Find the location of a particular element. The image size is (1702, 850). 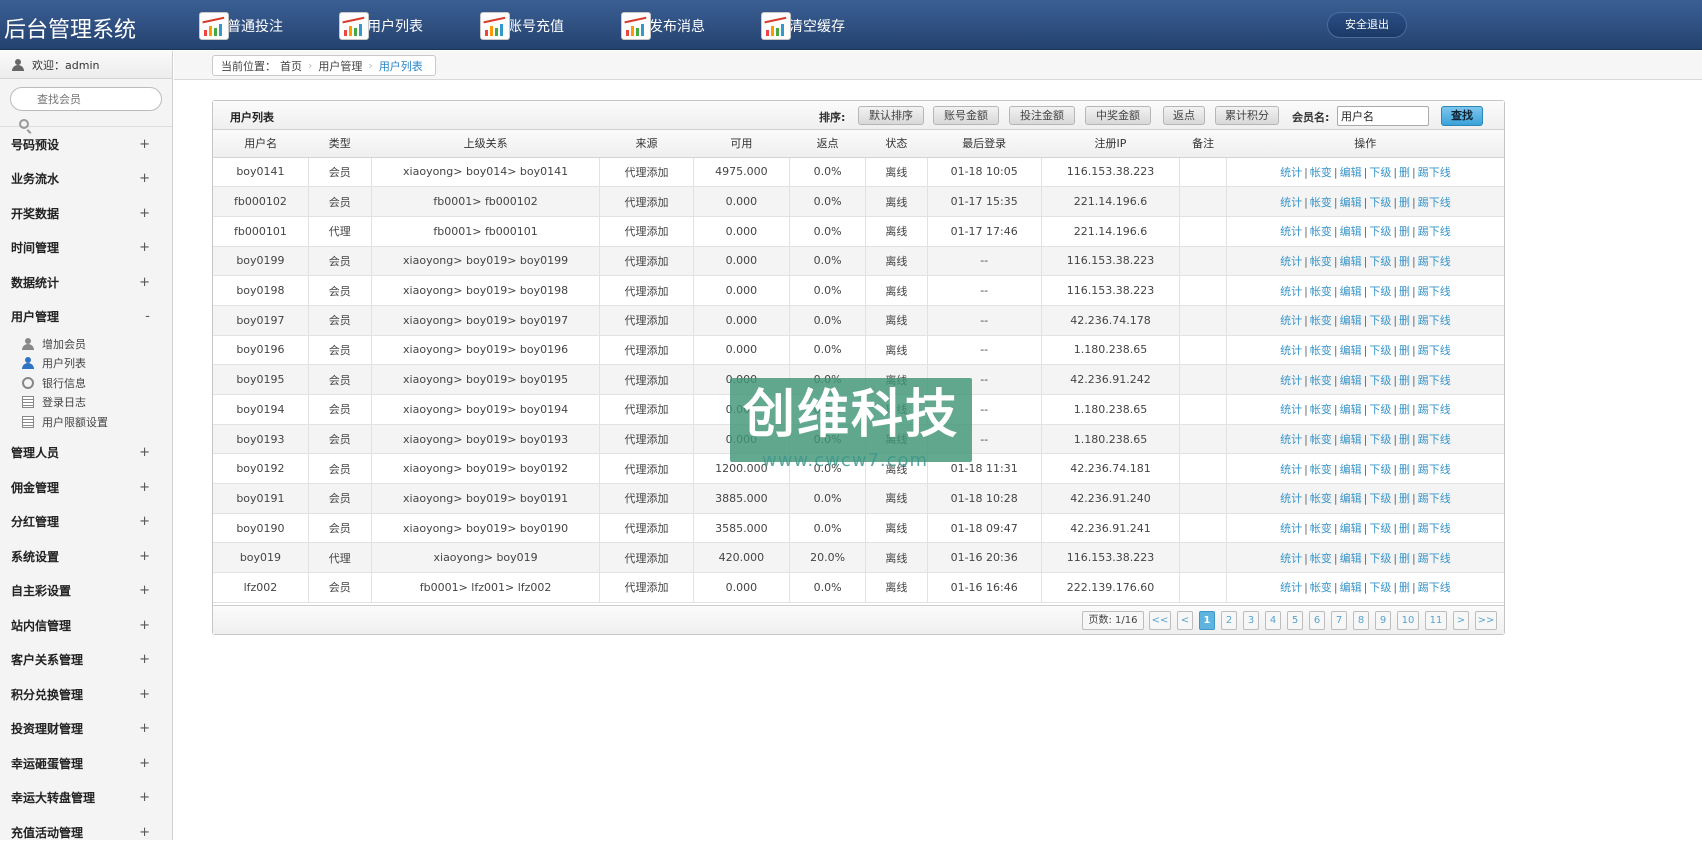

sidebar-menu-item: 幸运砸蛋管理 + is located at coordinates (86, 763).